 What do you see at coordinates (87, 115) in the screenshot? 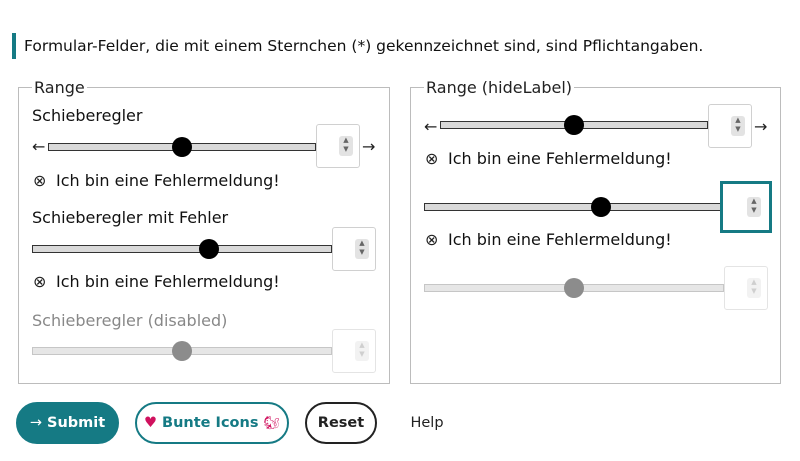
I see `slider-label: Schieberegler` at bounding box center [87, 115].